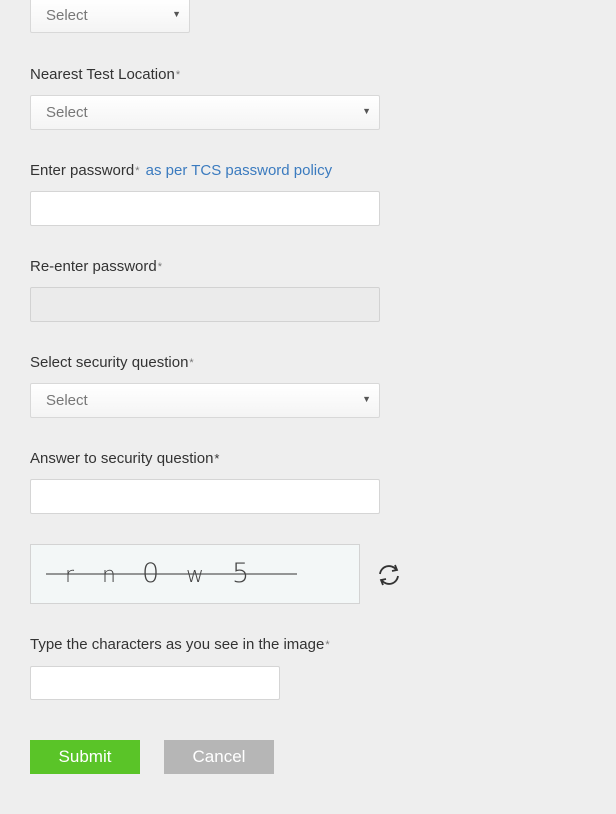 Image resolution: width=616 pixels, height=814 pixels. Describe the element at coordinates (110, 16) in the screenshot. I see `top-select: Select ▼` at that location.